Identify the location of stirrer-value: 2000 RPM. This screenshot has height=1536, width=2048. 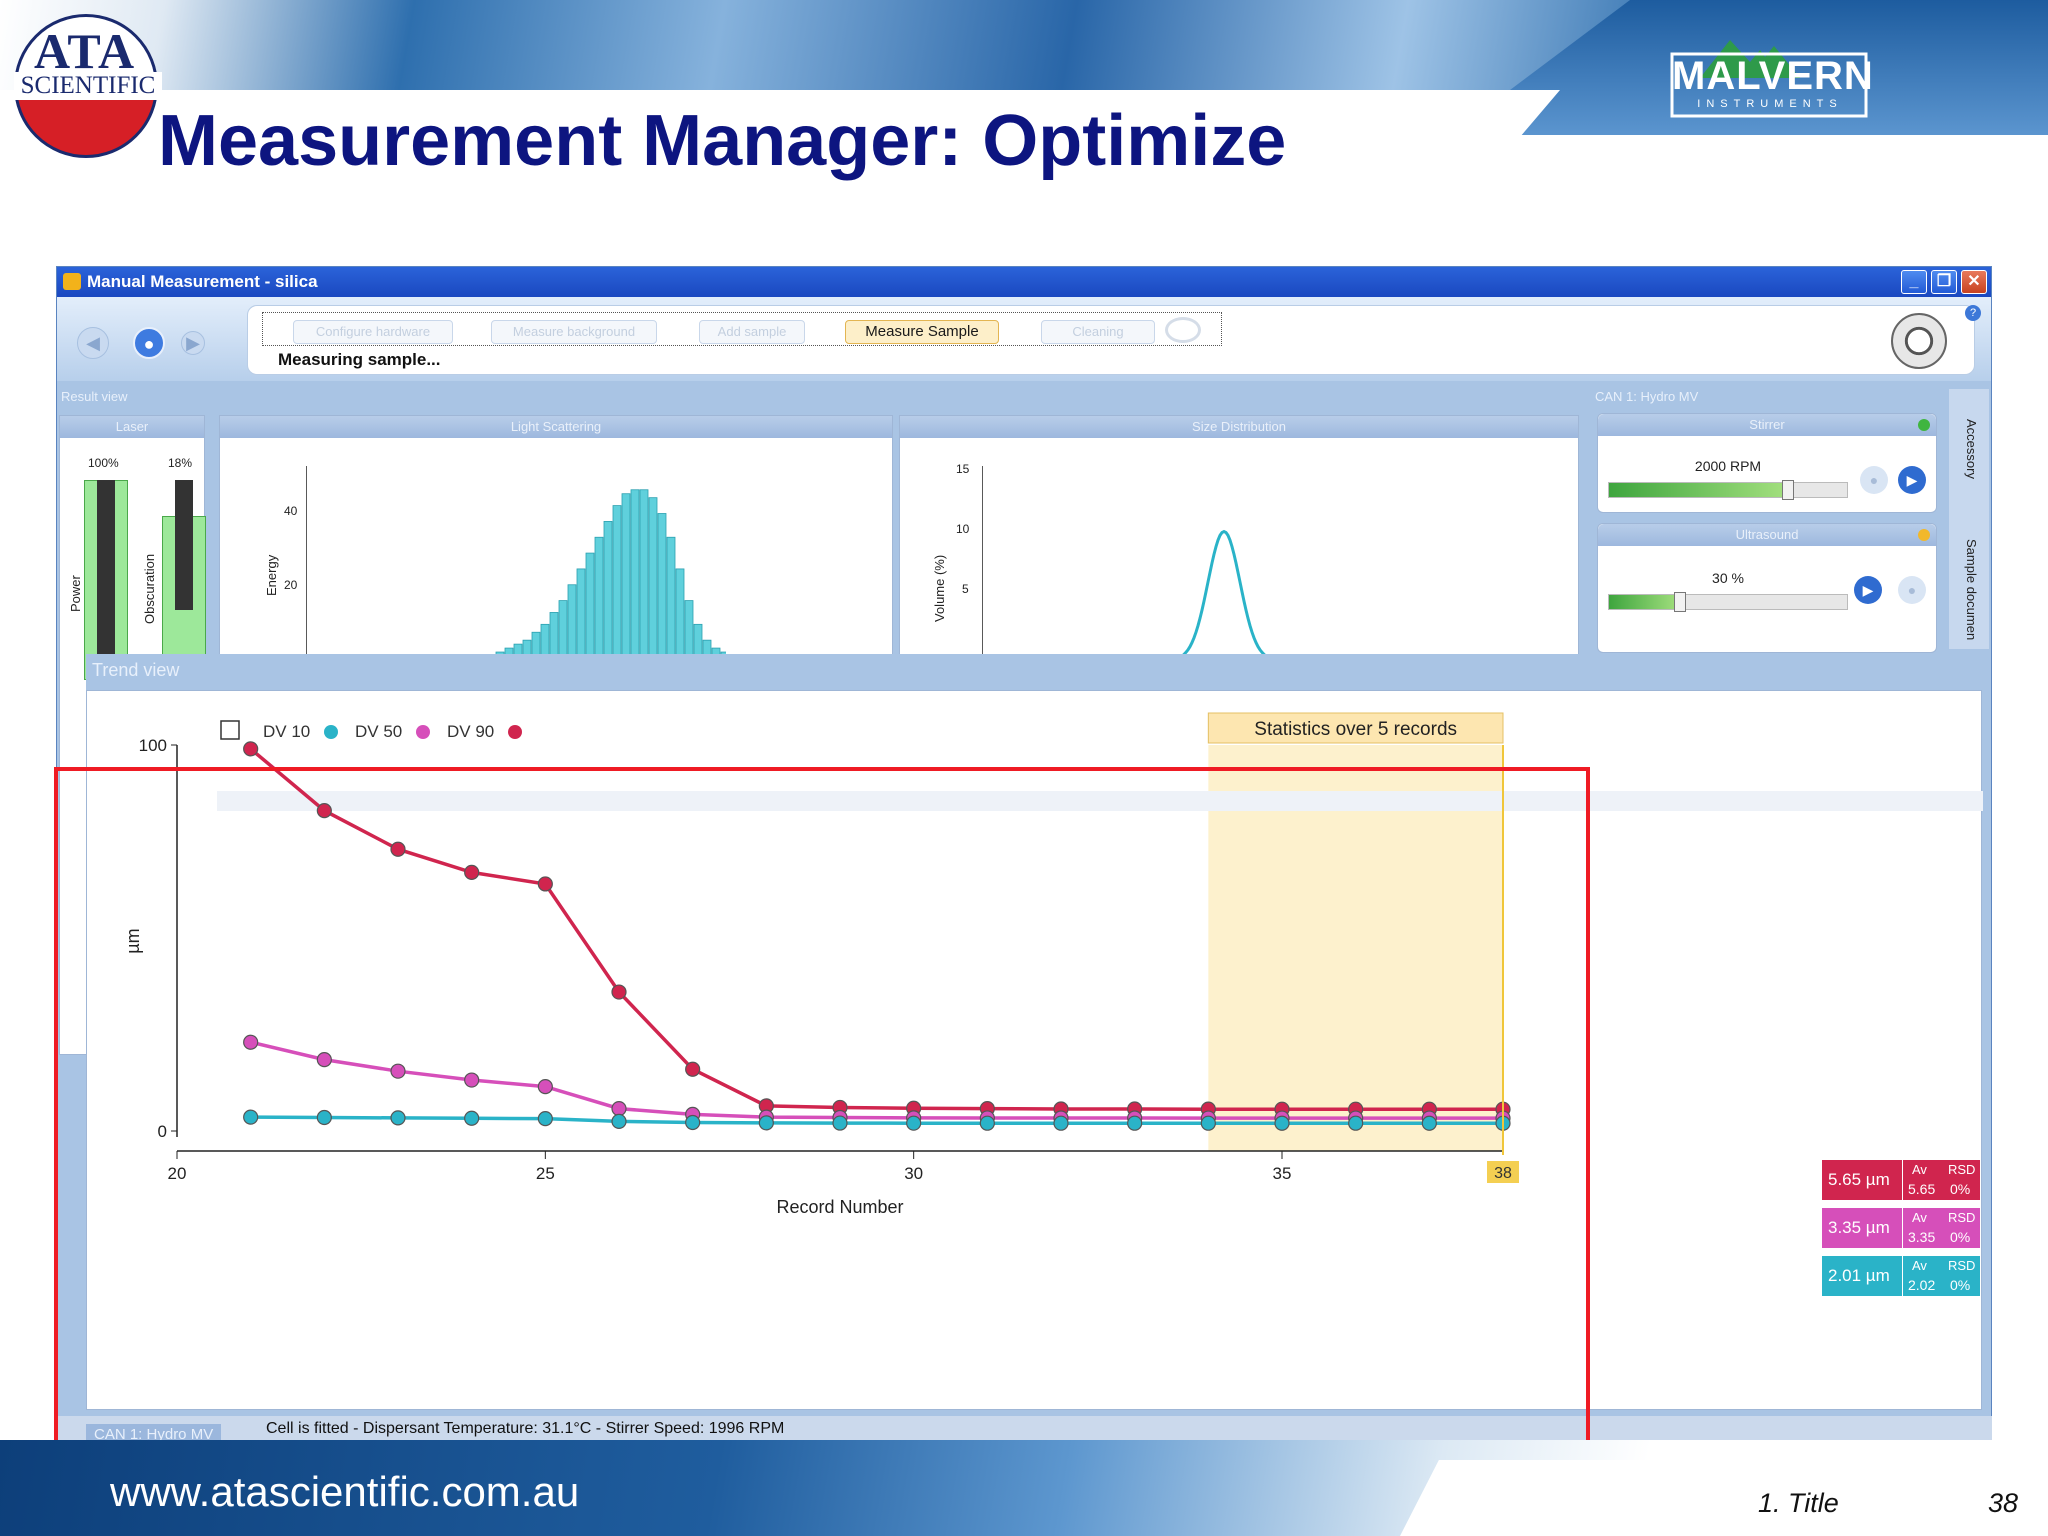
(1728, 466).